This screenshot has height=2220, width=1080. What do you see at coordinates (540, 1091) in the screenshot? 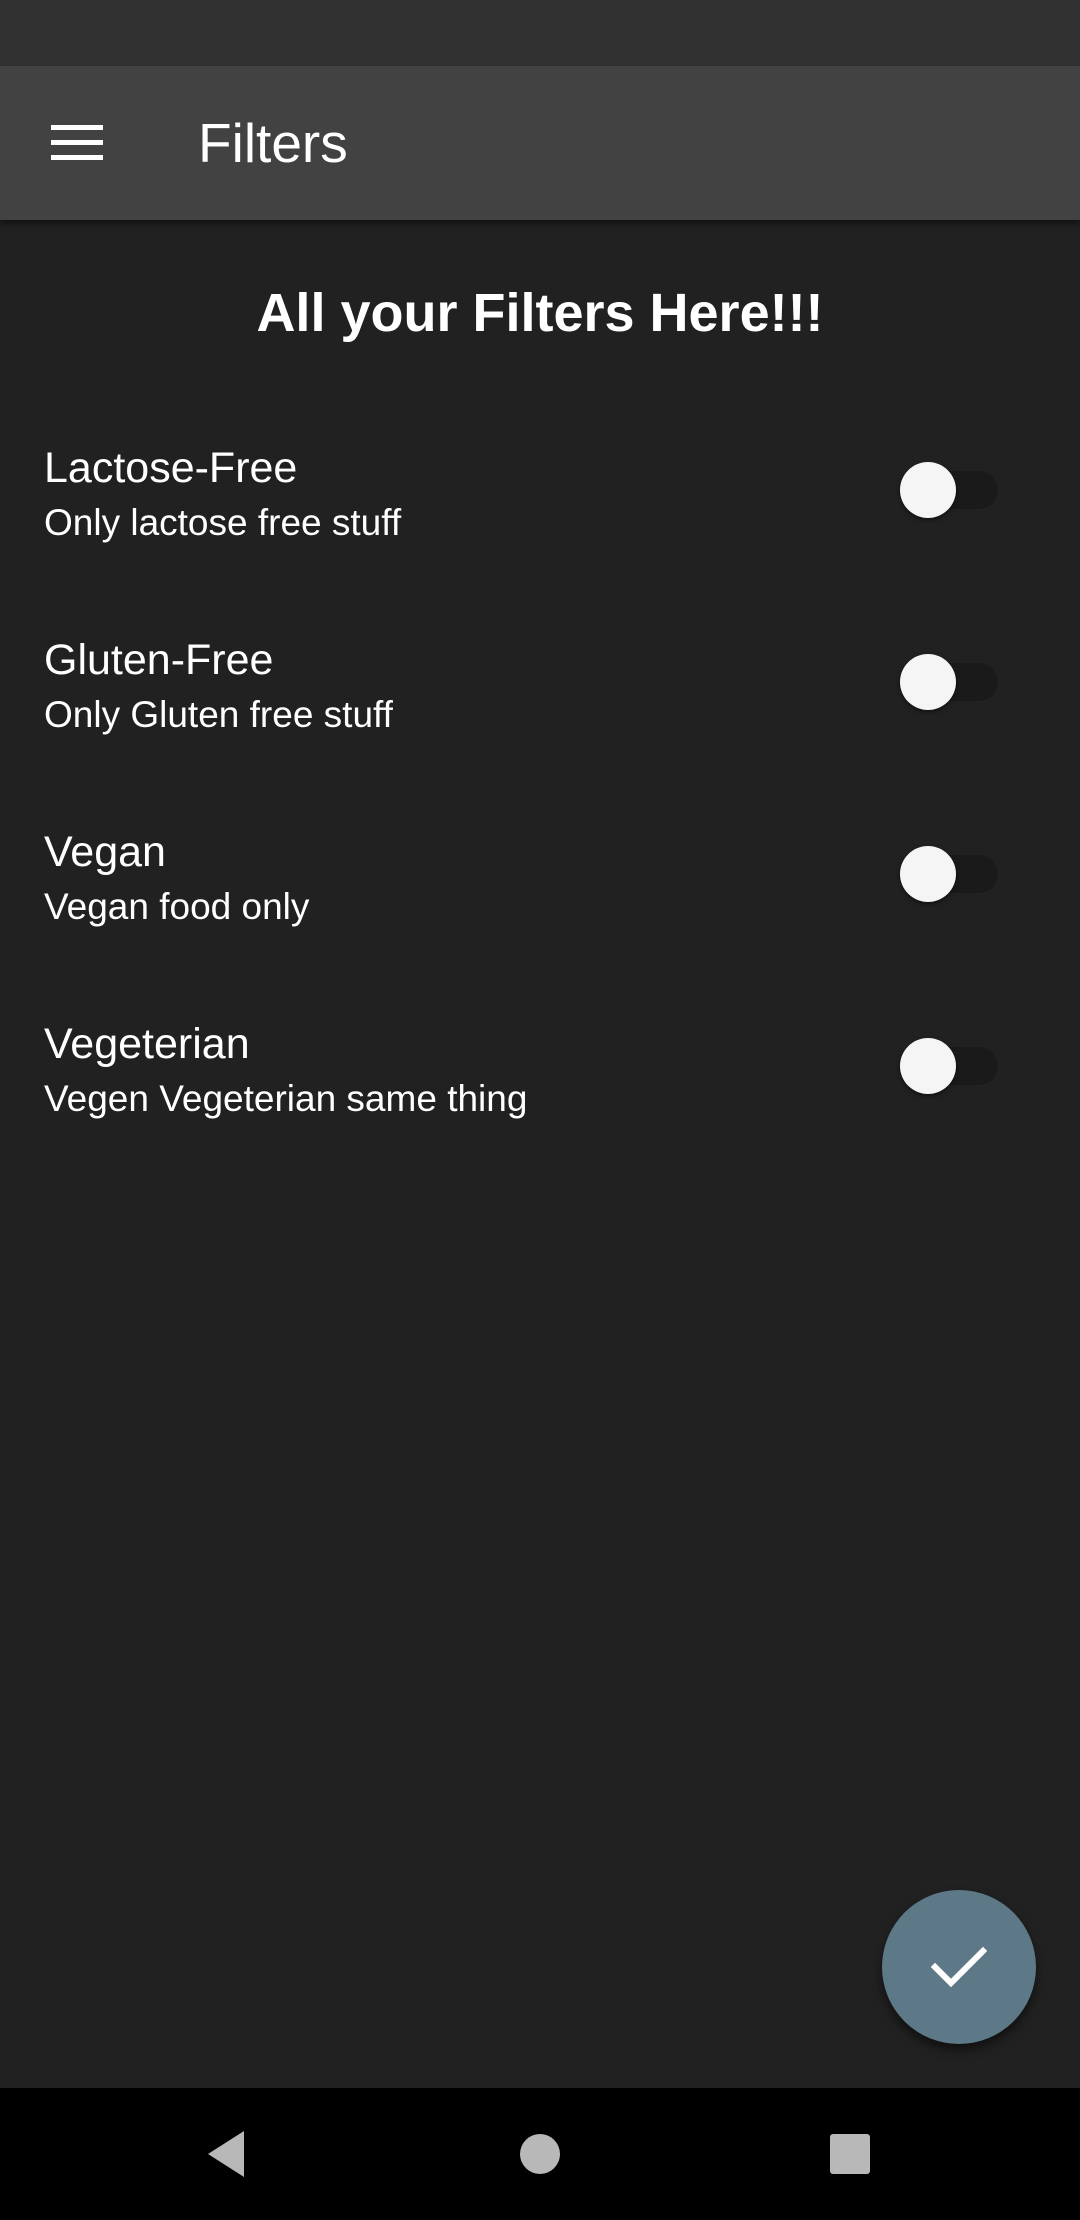
I see `filter-item-vegeterian: Vegeterian Vegen Vegeterian same thing` at bounding box center [540, 1091].